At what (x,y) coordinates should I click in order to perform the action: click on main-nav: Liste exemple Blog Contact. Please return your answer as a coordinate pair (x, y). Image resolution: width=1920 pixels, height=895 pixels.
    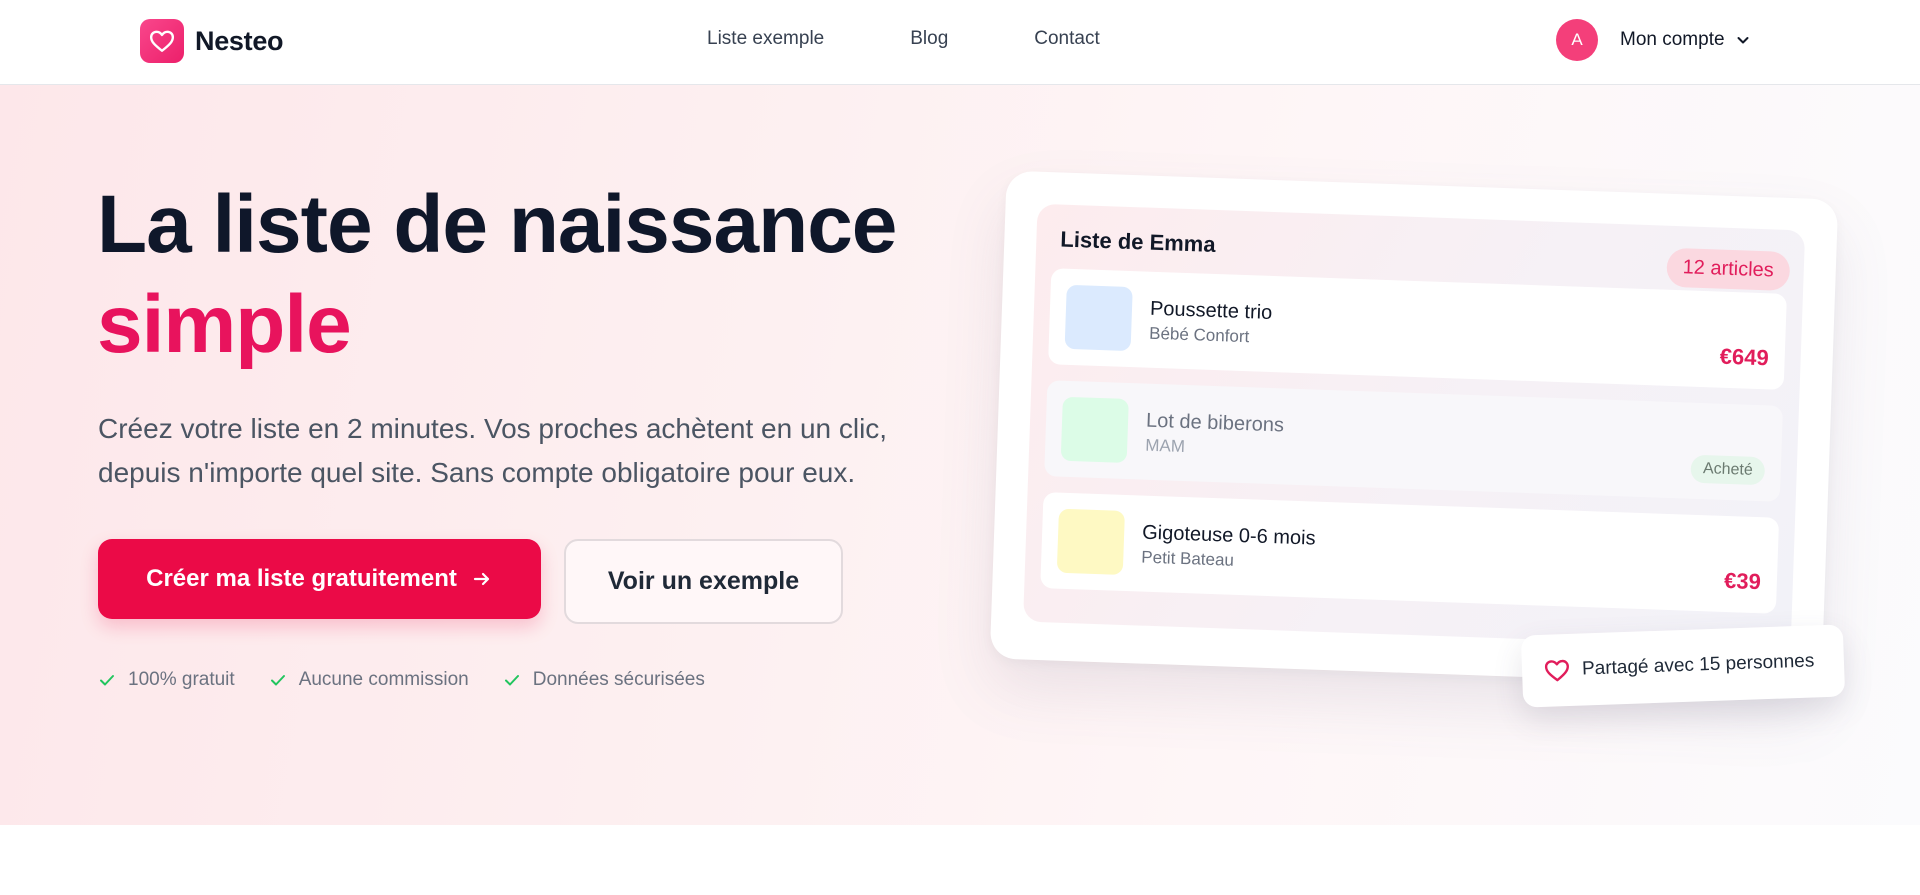
    Looking at the image, I should click on (903, 39).